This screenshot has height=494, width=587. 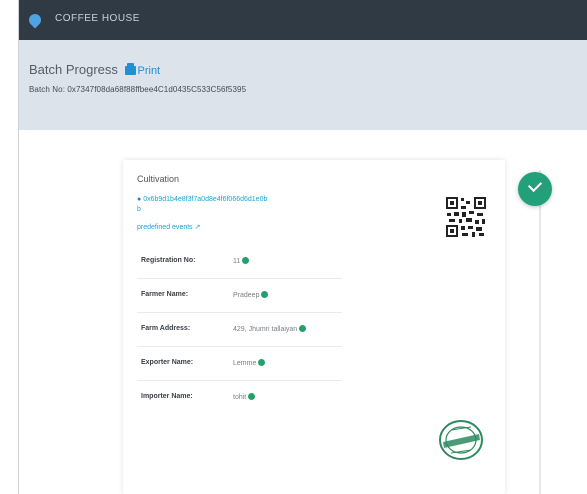 What do you see at coordinates (535, 185) in the screenshot?
I see `check-icon` at bounding box center [535, 185].